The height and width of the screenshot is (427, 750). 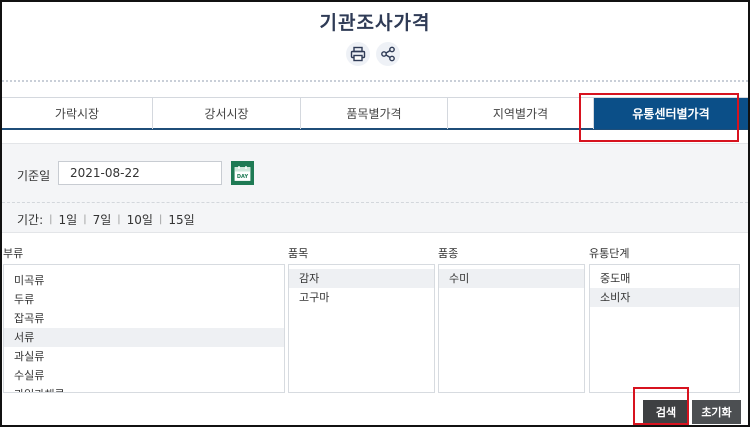 I want to click on category-item: 과일과채류, so click(x=144, y=388).